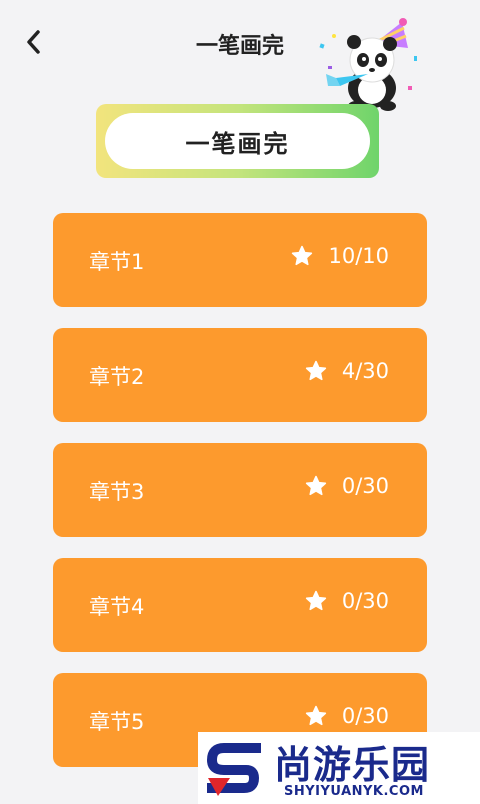 The width and height of the screenshot is (480, 804). I want to click on banner-title: 一笔画完, so click(237, 141).